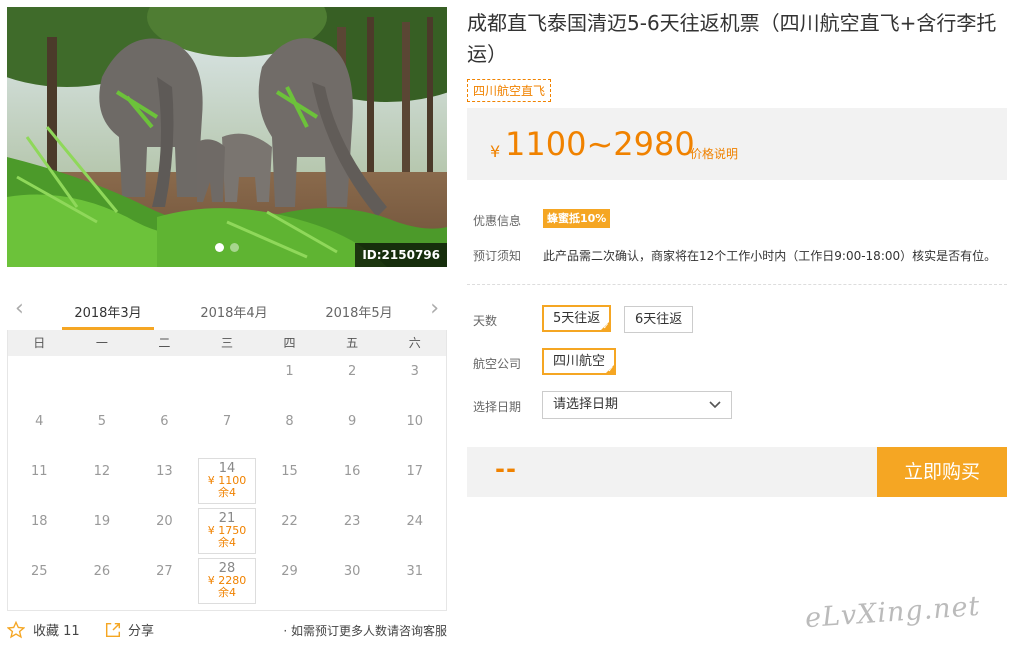 This screenshot has width=1010, height=653. Describe the element at coordinates (289, 371) in the screenshot. I see `calendar-day: 1` at that location.